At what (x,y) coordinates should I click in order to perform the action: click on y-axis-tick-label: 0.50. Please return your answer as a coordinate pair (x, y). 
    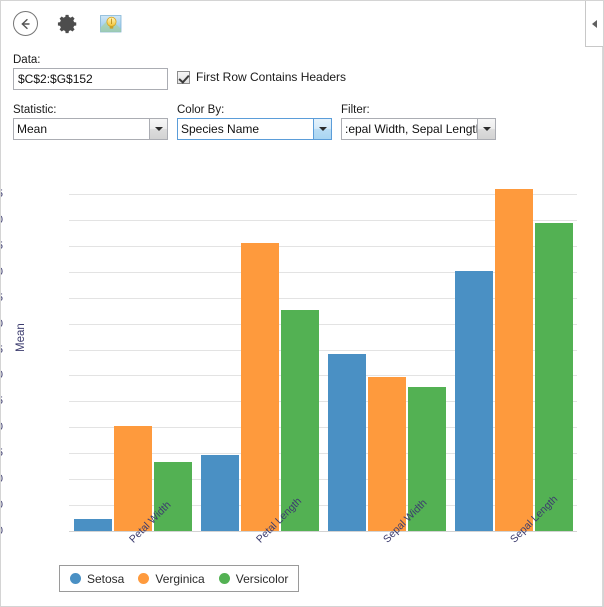
    Looking at the image, I should click on (2, 505).